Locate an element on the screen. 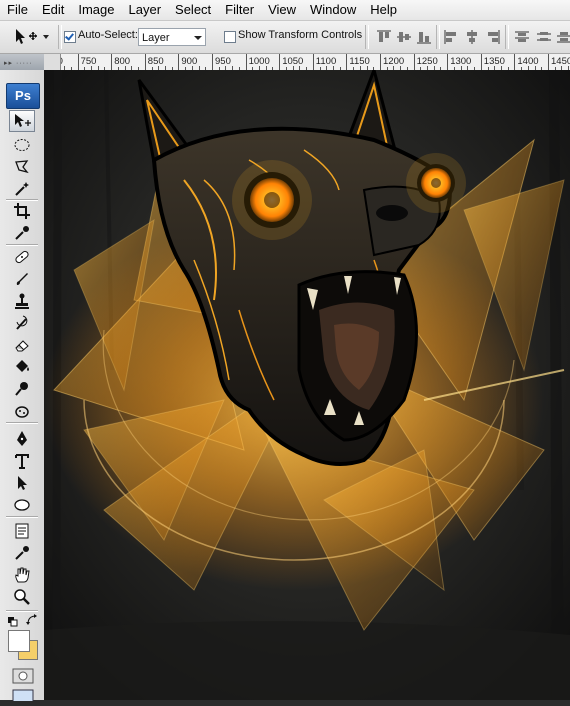  menu-edit: Edit is located at coordinates (53, 10).